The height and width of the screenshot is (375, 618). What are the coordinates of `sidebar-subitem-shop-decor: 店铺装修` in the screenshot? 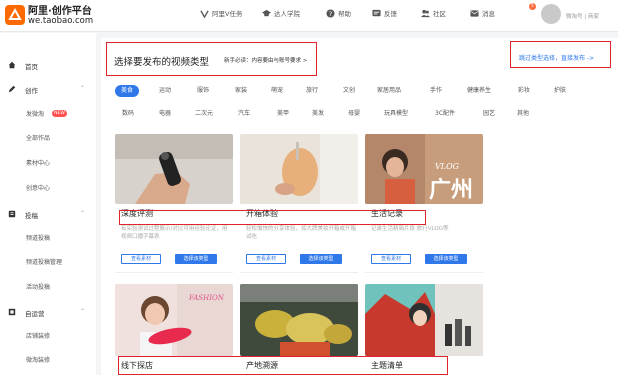 It's located at (38, 335).